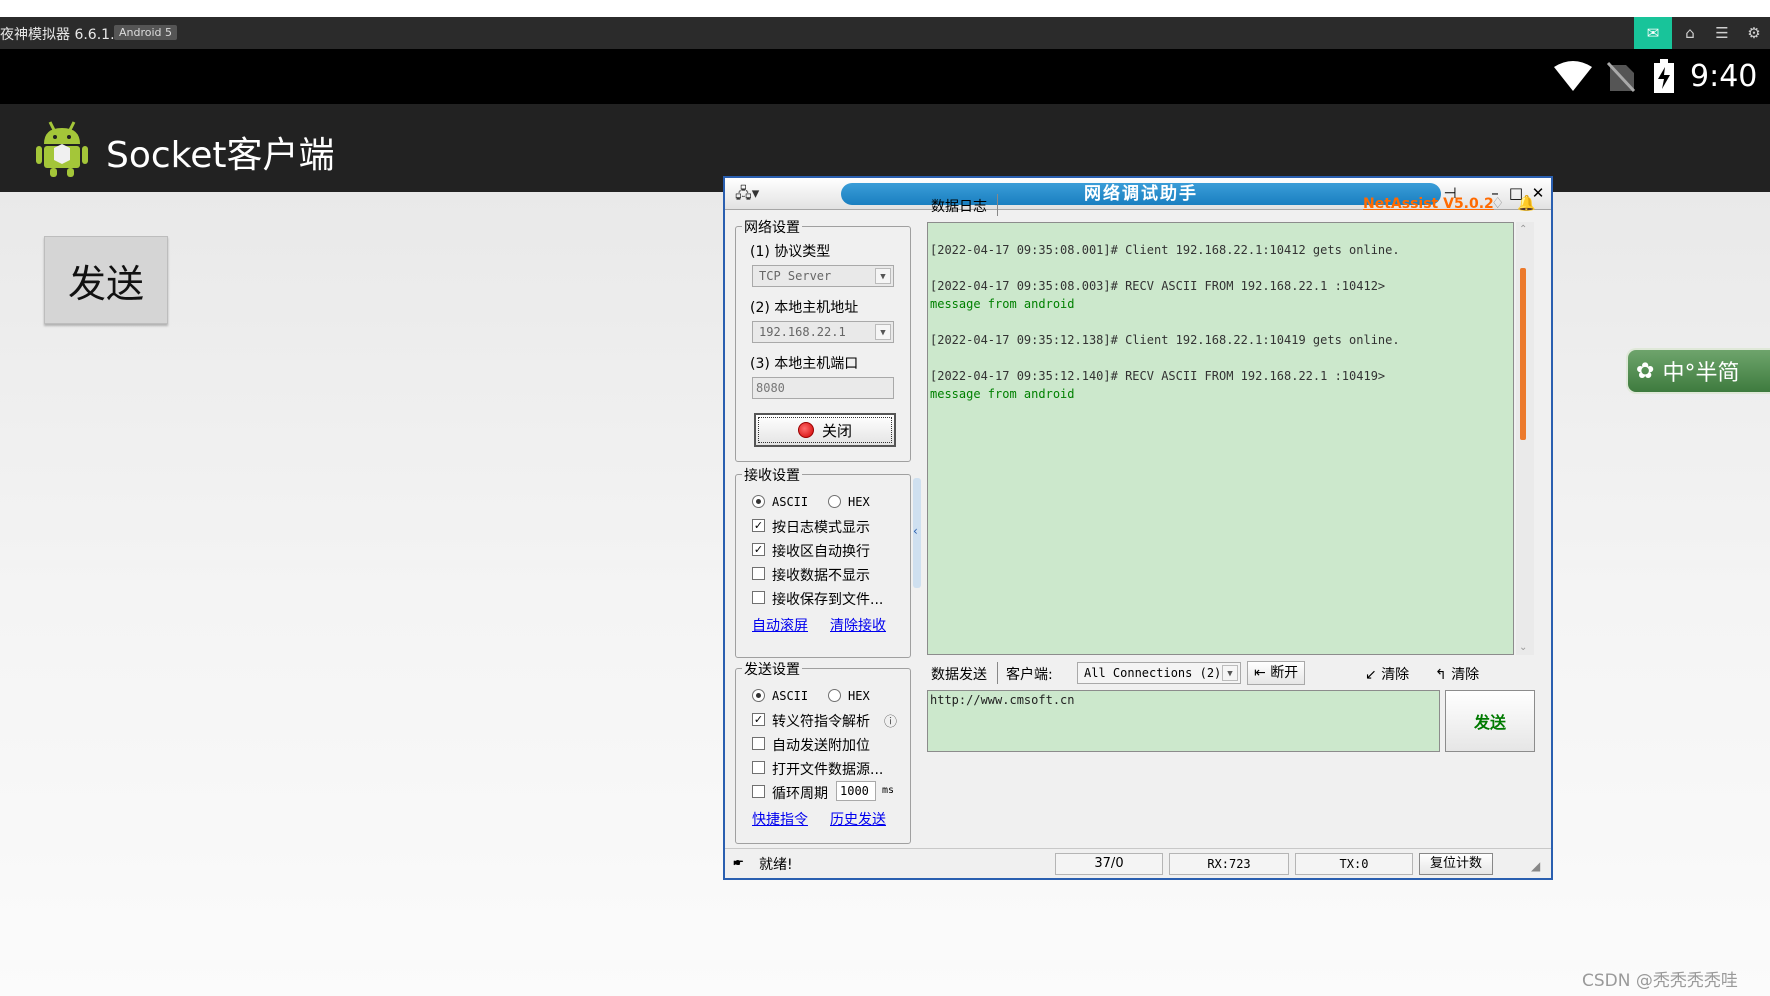 The height and width of the screenshot is (996, 1770). Describe the element at coordinates (1159, 673) in the screenshot. I see `client-select: All Connections (2) ▼` at that location.